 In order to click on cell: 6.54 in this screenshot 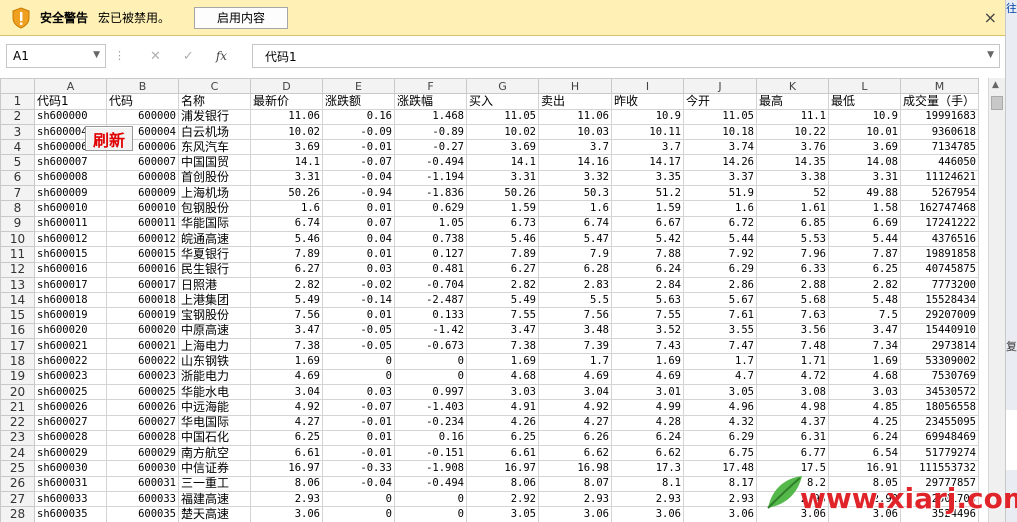, I will do `click(864, 453)`.